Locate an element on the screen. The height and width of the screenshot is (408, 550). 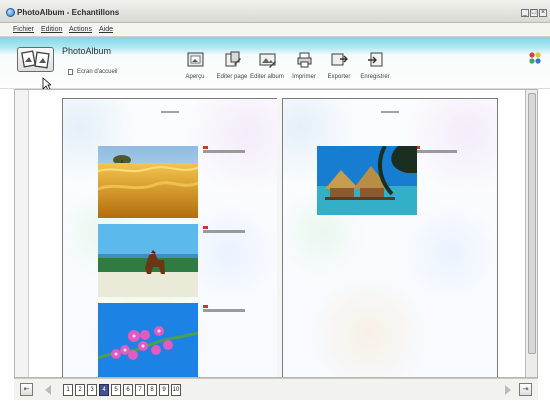
window-title: PhotoAlbum - Echantillons is located at coordinates (68, 12).